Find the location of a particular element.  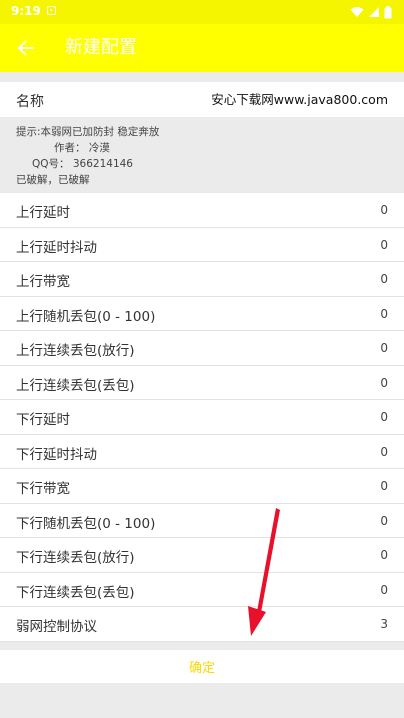

setting-row: 上行随机丢包(0 - 100) 0 is located at coordinates (202, 313).